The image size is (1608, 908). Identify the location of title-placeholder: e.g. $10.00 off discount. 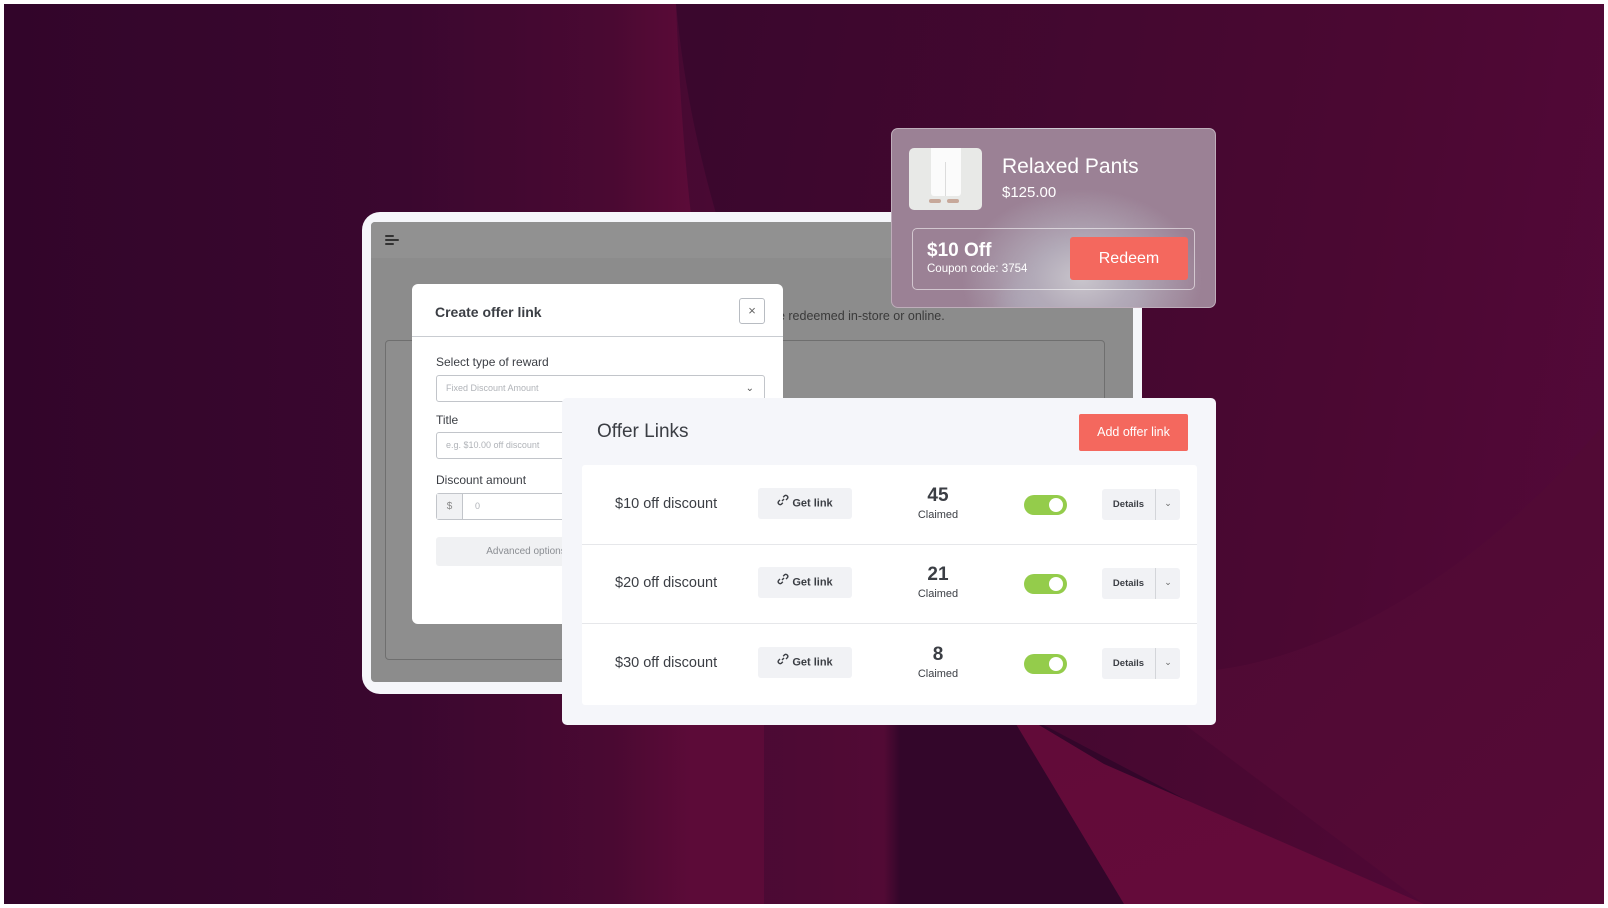
(493, 445).